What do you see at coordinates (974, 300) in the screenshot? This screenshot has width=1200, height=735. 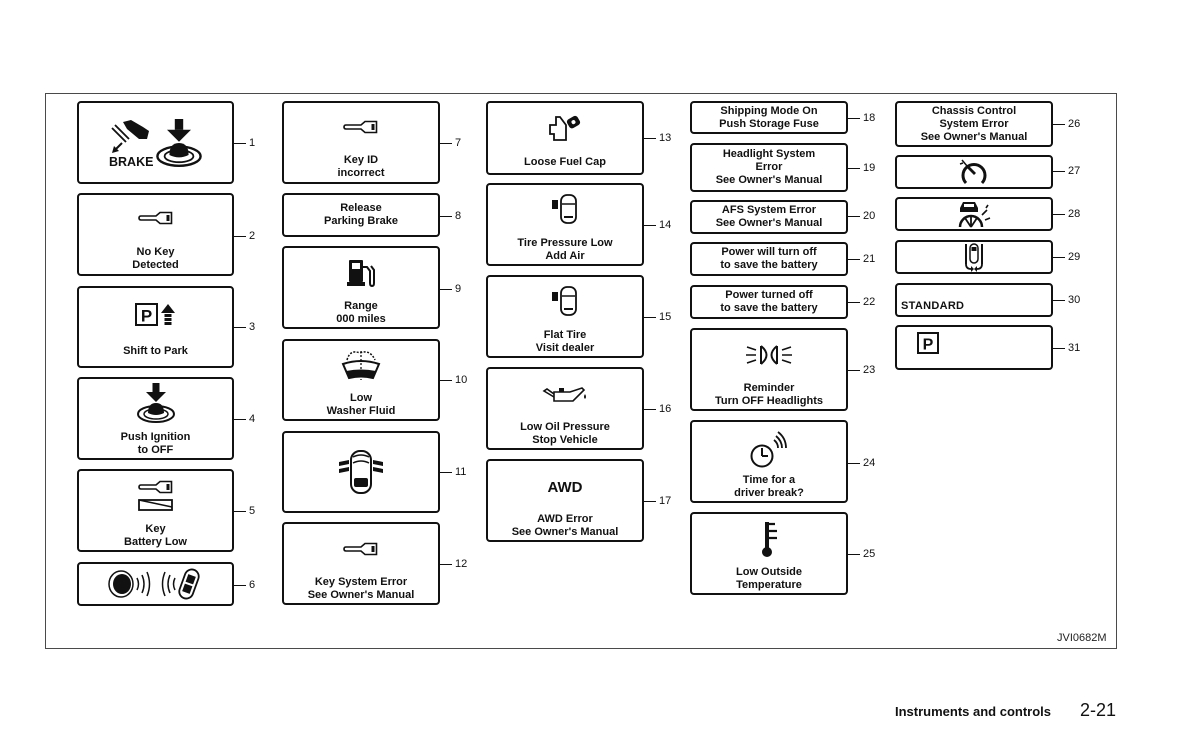 I see `indicator-30-standard-mode: STANDARD` at bounding box center [974, 300].